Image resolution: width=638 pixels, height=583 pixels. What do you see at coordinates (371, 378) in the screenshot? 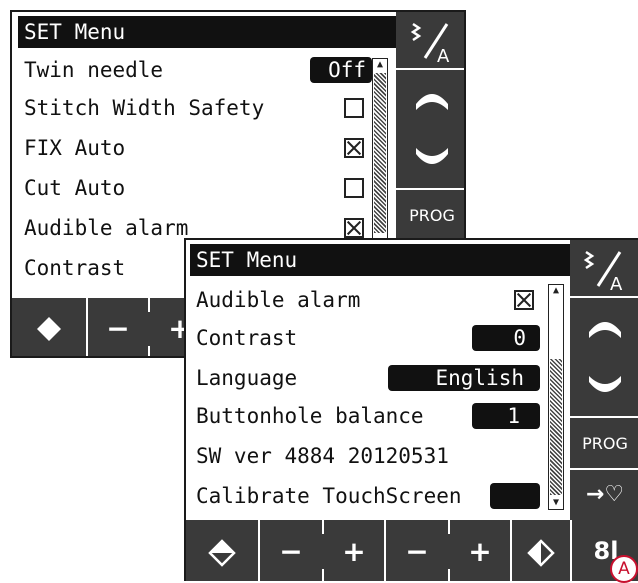
I see `front-row-language: Language English` at bounding box center [371, 378].